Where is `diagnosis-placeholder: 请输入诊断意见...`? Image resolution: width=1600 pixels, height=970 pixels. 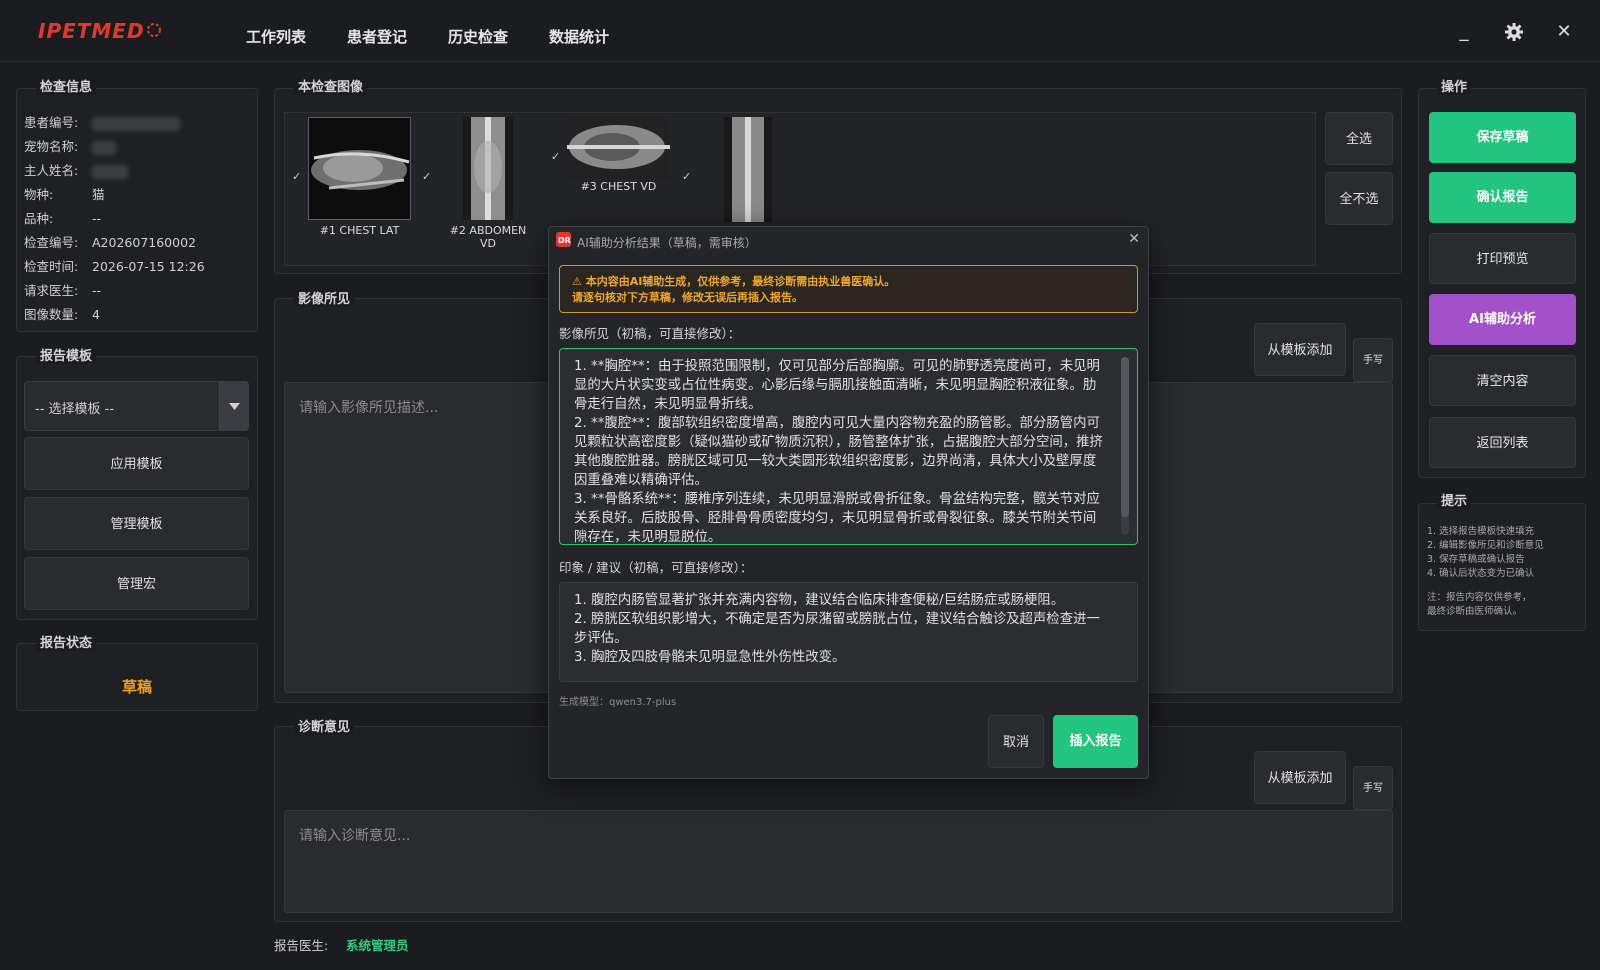
diagnosis-placeholder: 请输入诊断意见... is located at coordinates (355, 836).